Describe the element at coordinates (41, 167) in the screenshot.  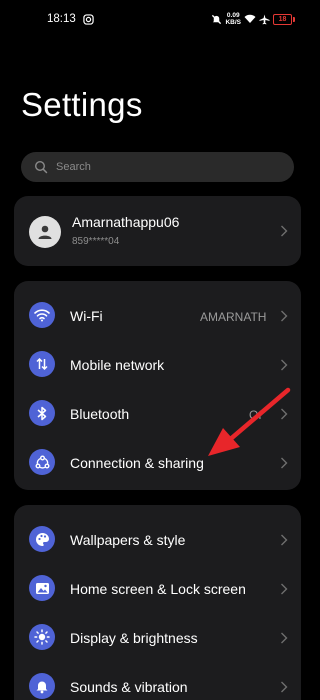
I see `search-icon` at that location.